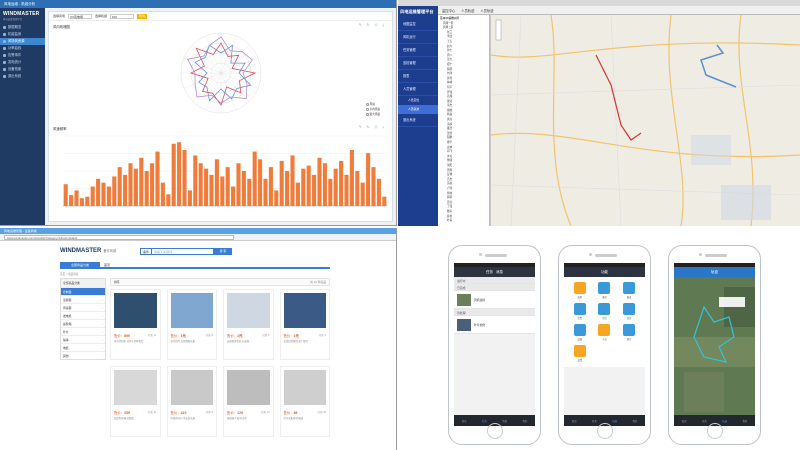 Image resolution: width=800 pixels, height=450 pixels. I want to click on satellite-map, so click(714, 346).